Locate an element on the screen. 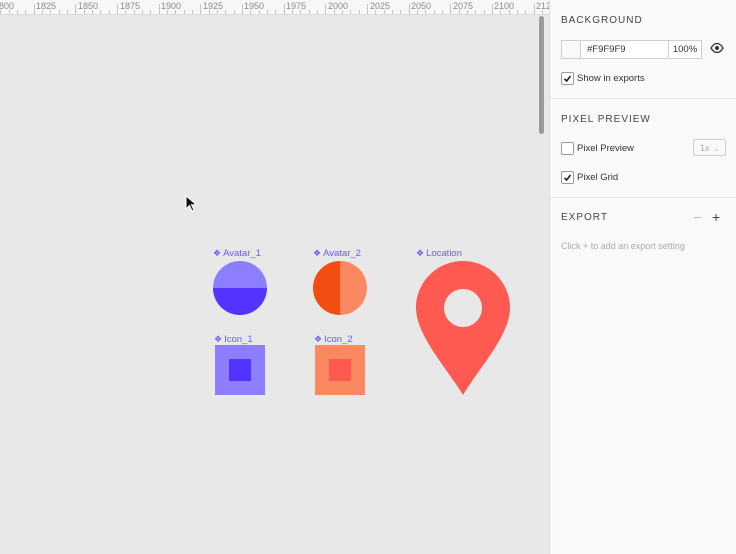  pixel-preview-checkbox is located at coordinates (567, 148).